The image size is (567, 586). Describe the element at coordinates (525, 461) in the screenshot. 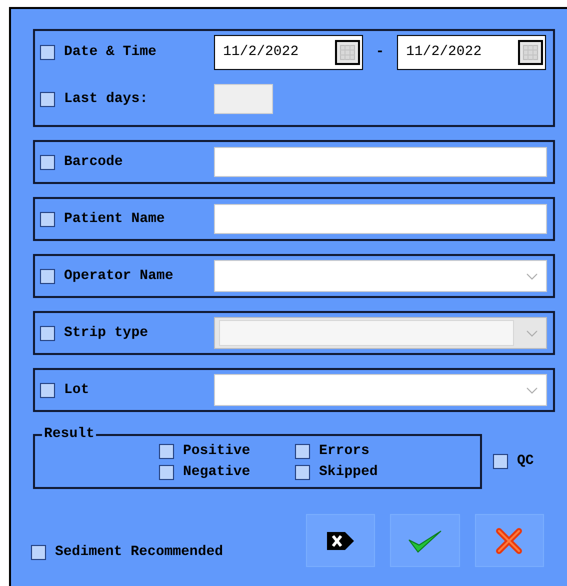

I see `checkbox-label: QC` at that location.